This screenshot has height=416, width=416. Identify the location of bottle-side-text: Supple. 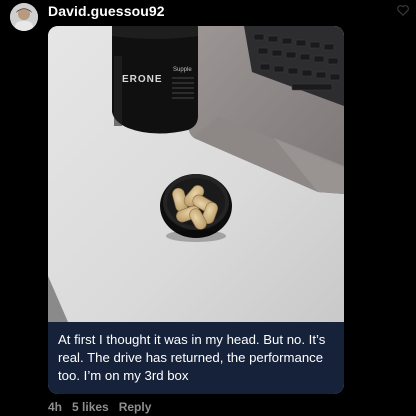
(182, 70).